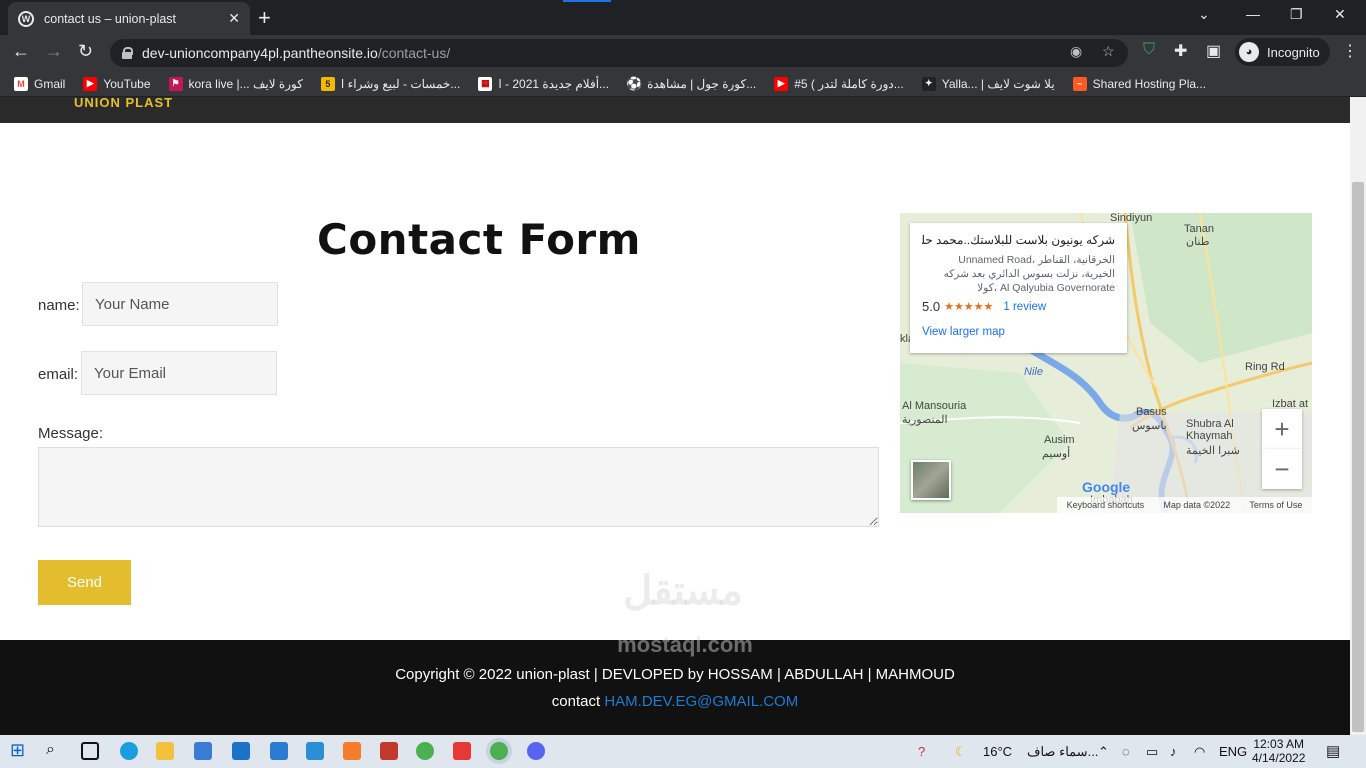  I want to click on new-tab-icon: +, so click(264, 18).